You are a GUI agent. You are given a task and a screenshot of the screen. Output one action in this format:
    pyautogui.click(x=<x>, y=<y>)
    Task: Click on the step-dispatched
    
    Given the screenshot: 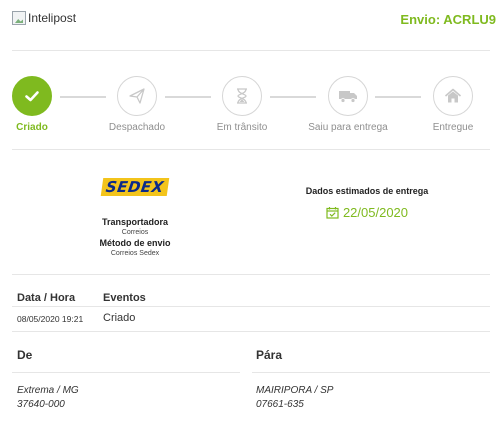 What is the action you would take?
    pyautogui.click(x=137, y=96)
    